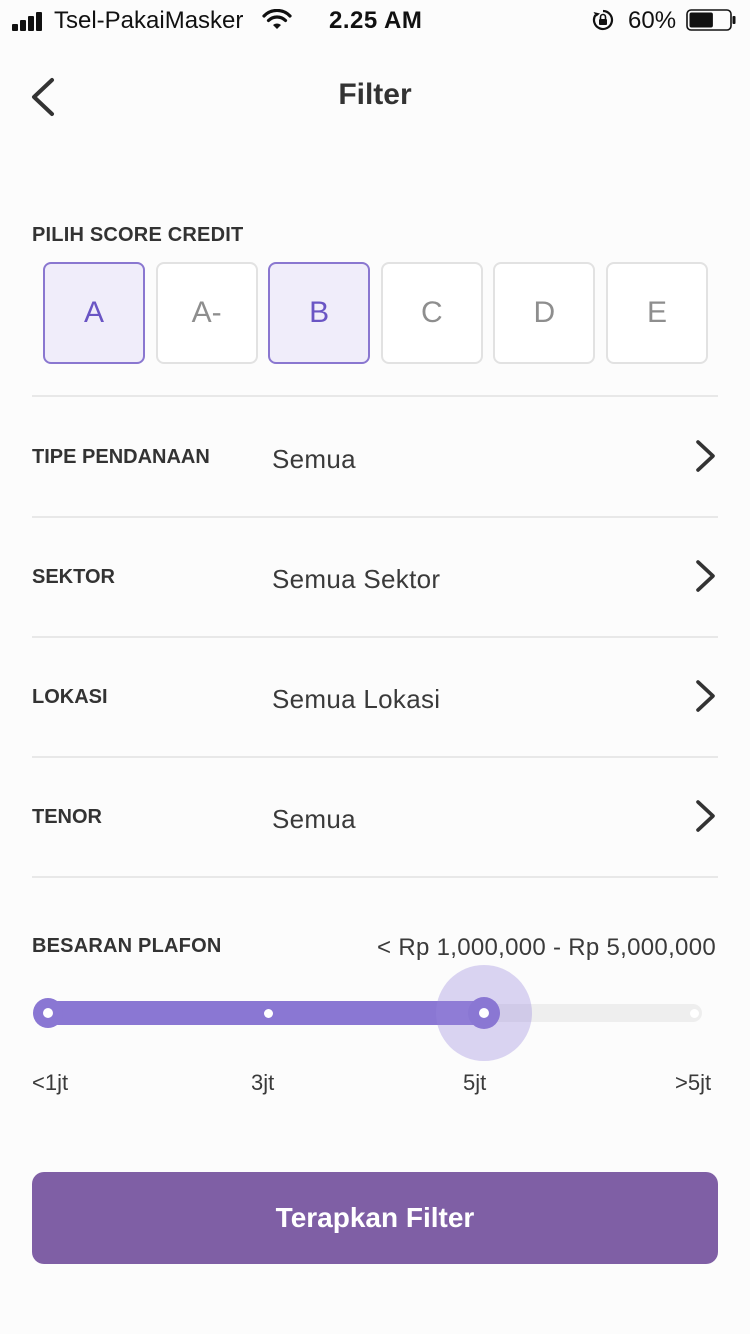  Describe the element at coordinates (375, 817) in the screenshot. I see `filter-row-tenor: TENOR Semua` at that location.